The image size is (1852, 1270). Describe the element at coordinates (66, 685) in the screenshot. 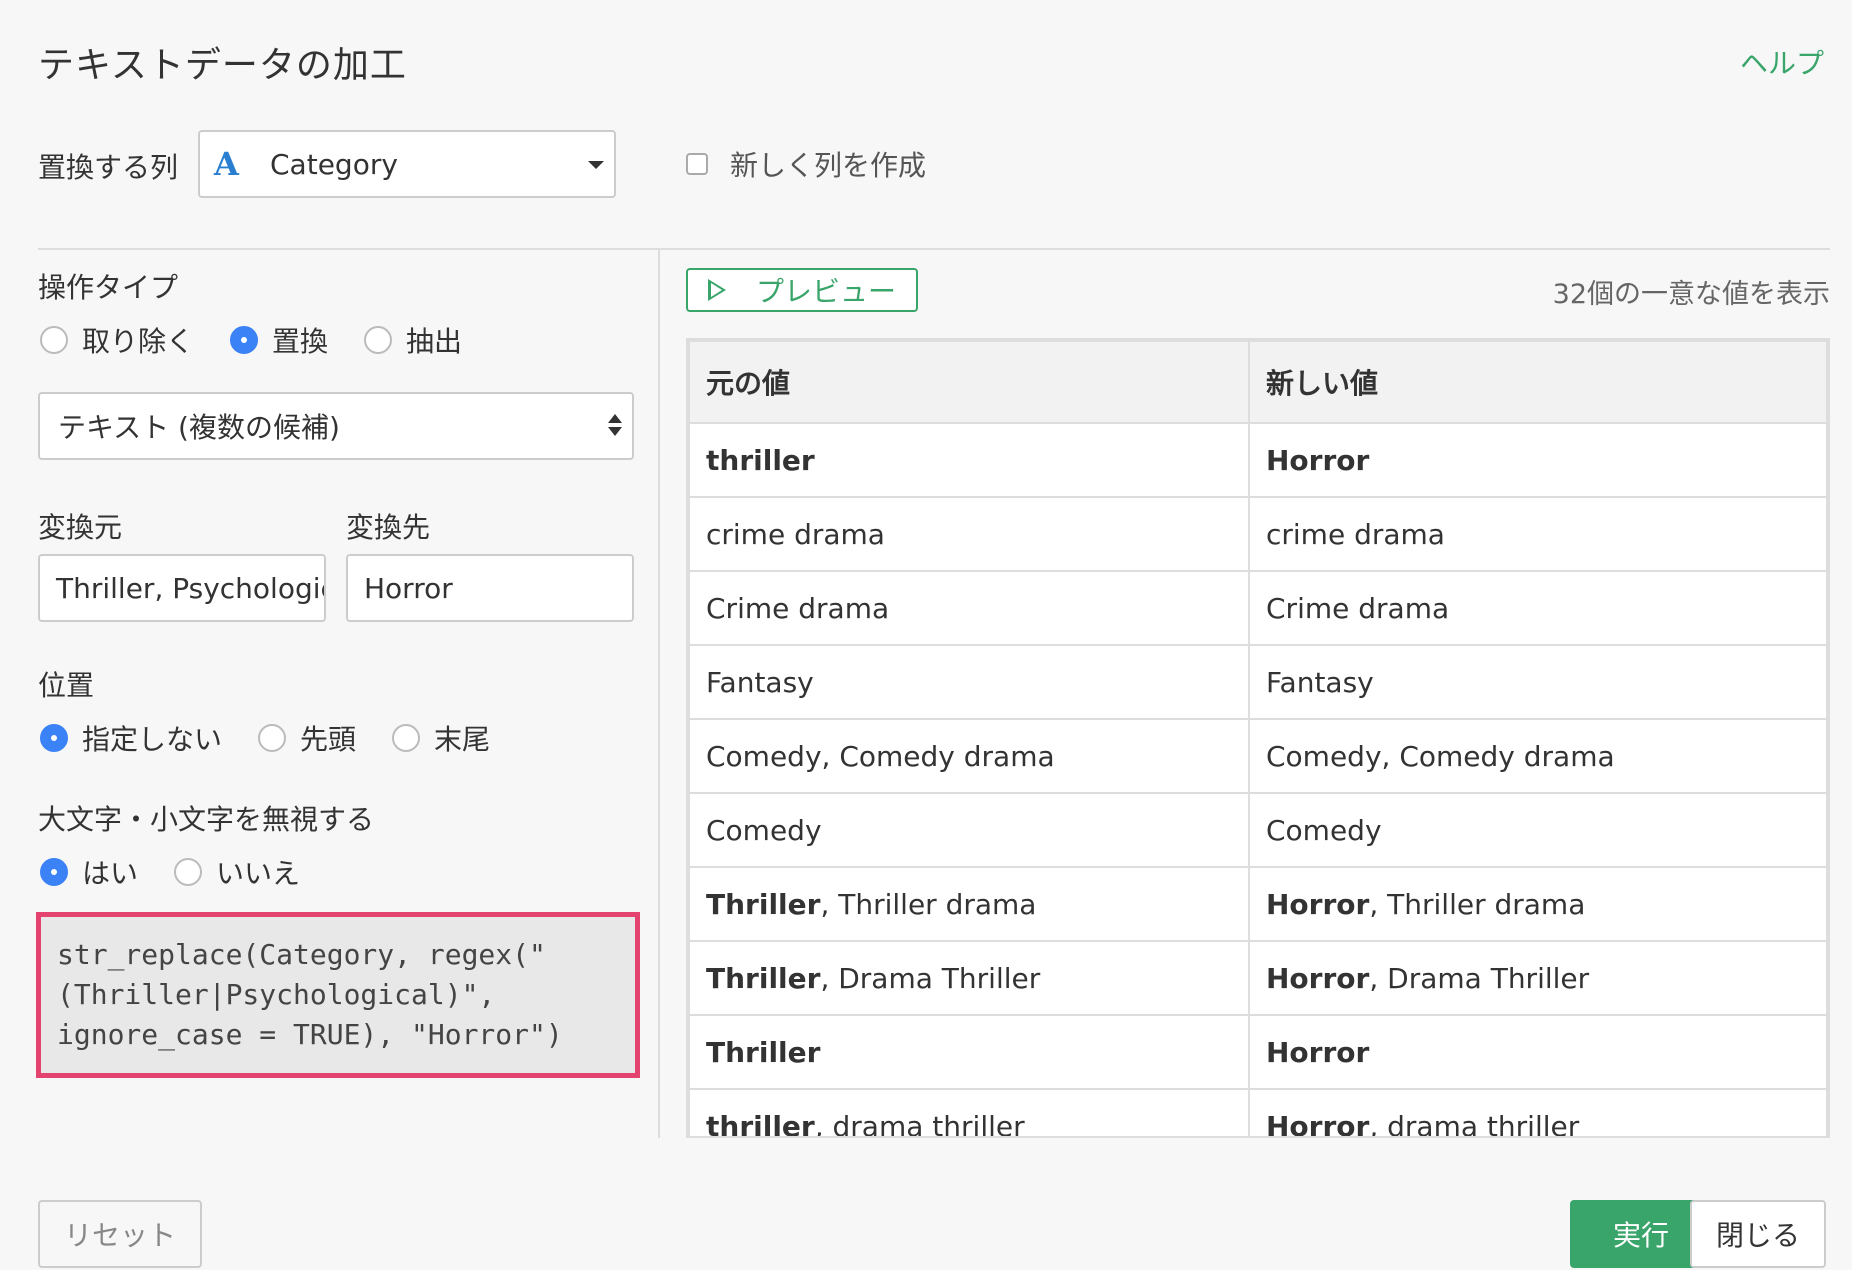

I see `position-label: 位置` at that location.